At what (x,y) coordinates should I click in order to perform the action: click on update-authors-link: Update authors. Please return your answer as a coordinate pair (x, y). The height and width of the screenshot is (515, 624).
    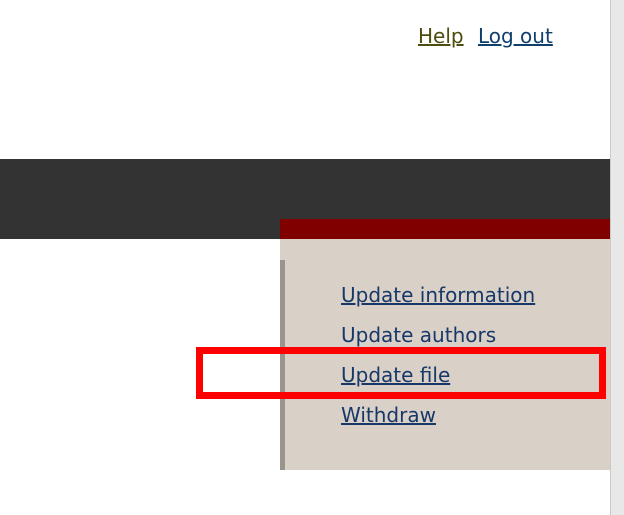
    Looking at the image, I should click on (438, 335).